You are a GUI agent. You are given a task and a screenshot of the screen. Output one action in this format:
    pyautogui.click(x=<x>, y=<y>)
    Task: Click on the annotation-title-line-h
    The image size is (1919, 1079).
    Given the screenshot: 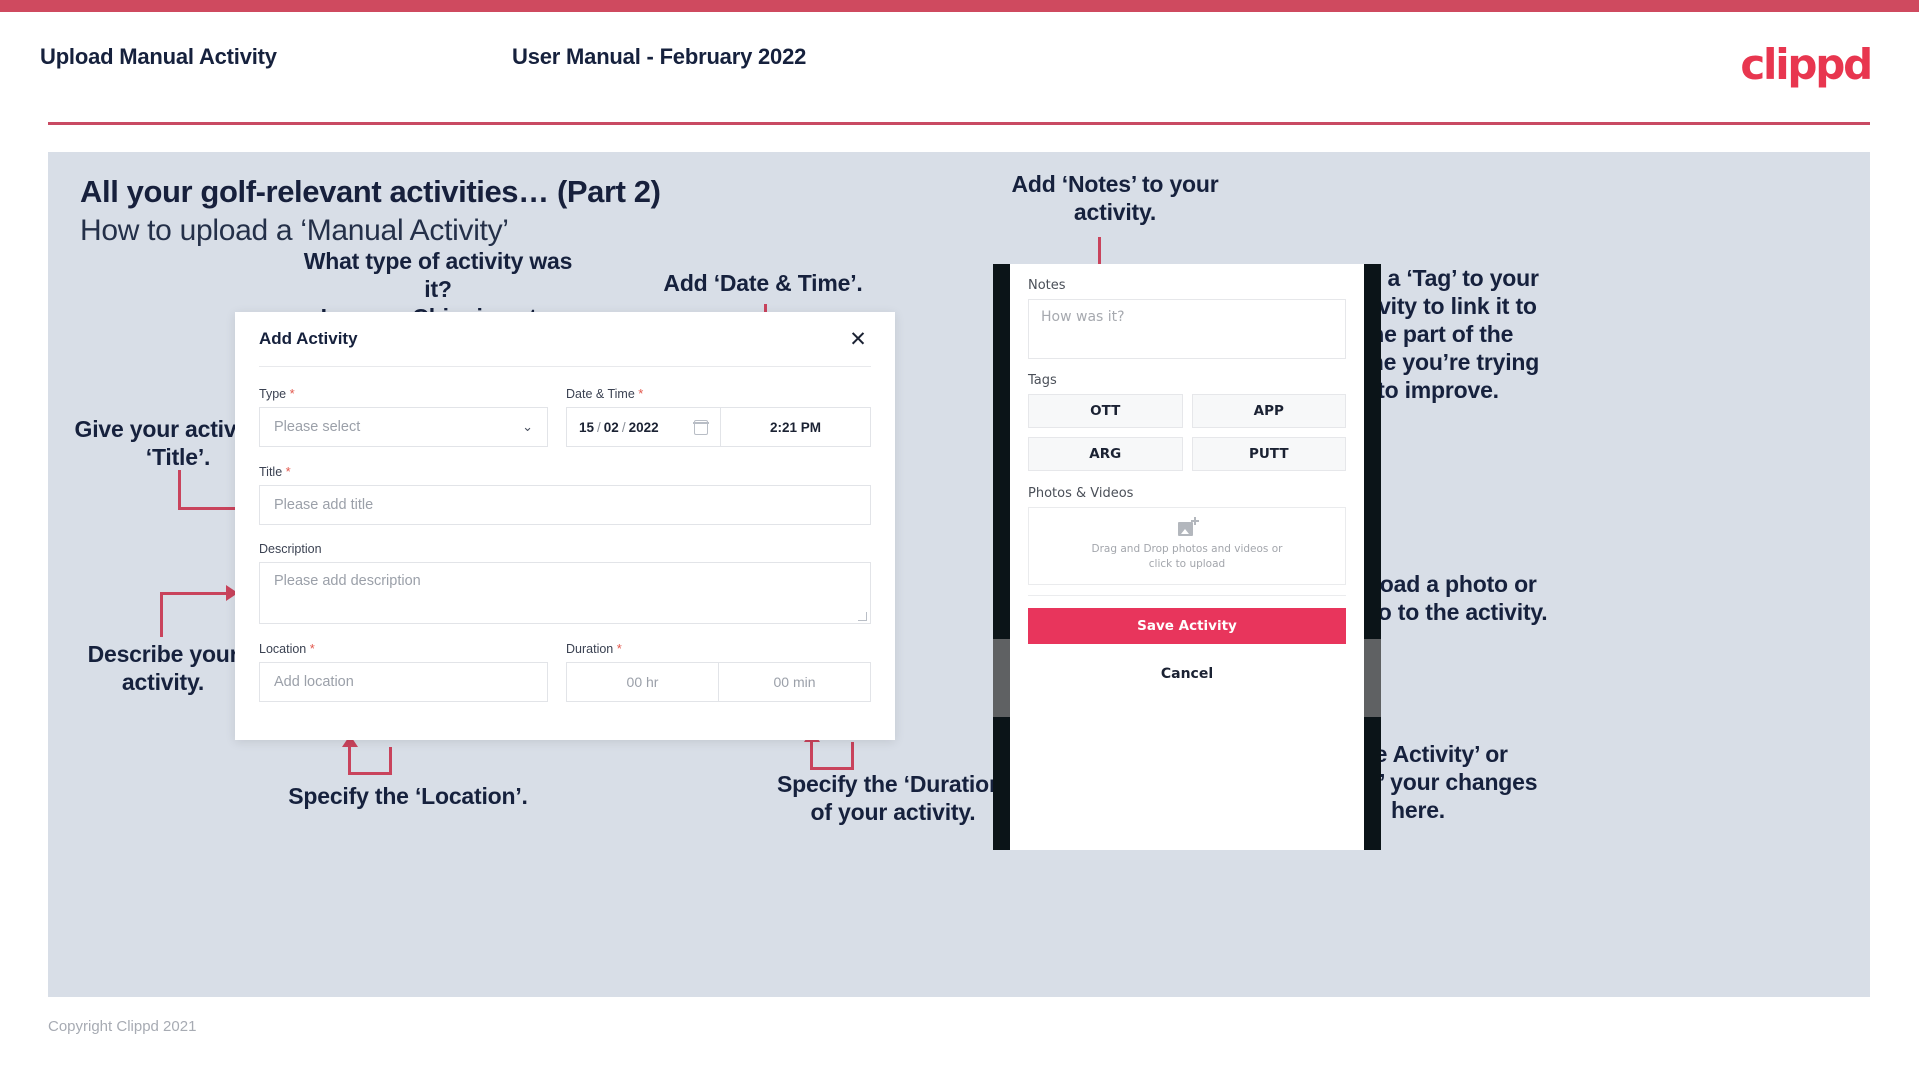 What is the action you would take?
    pyautogui.click(x=208, y=508)
    